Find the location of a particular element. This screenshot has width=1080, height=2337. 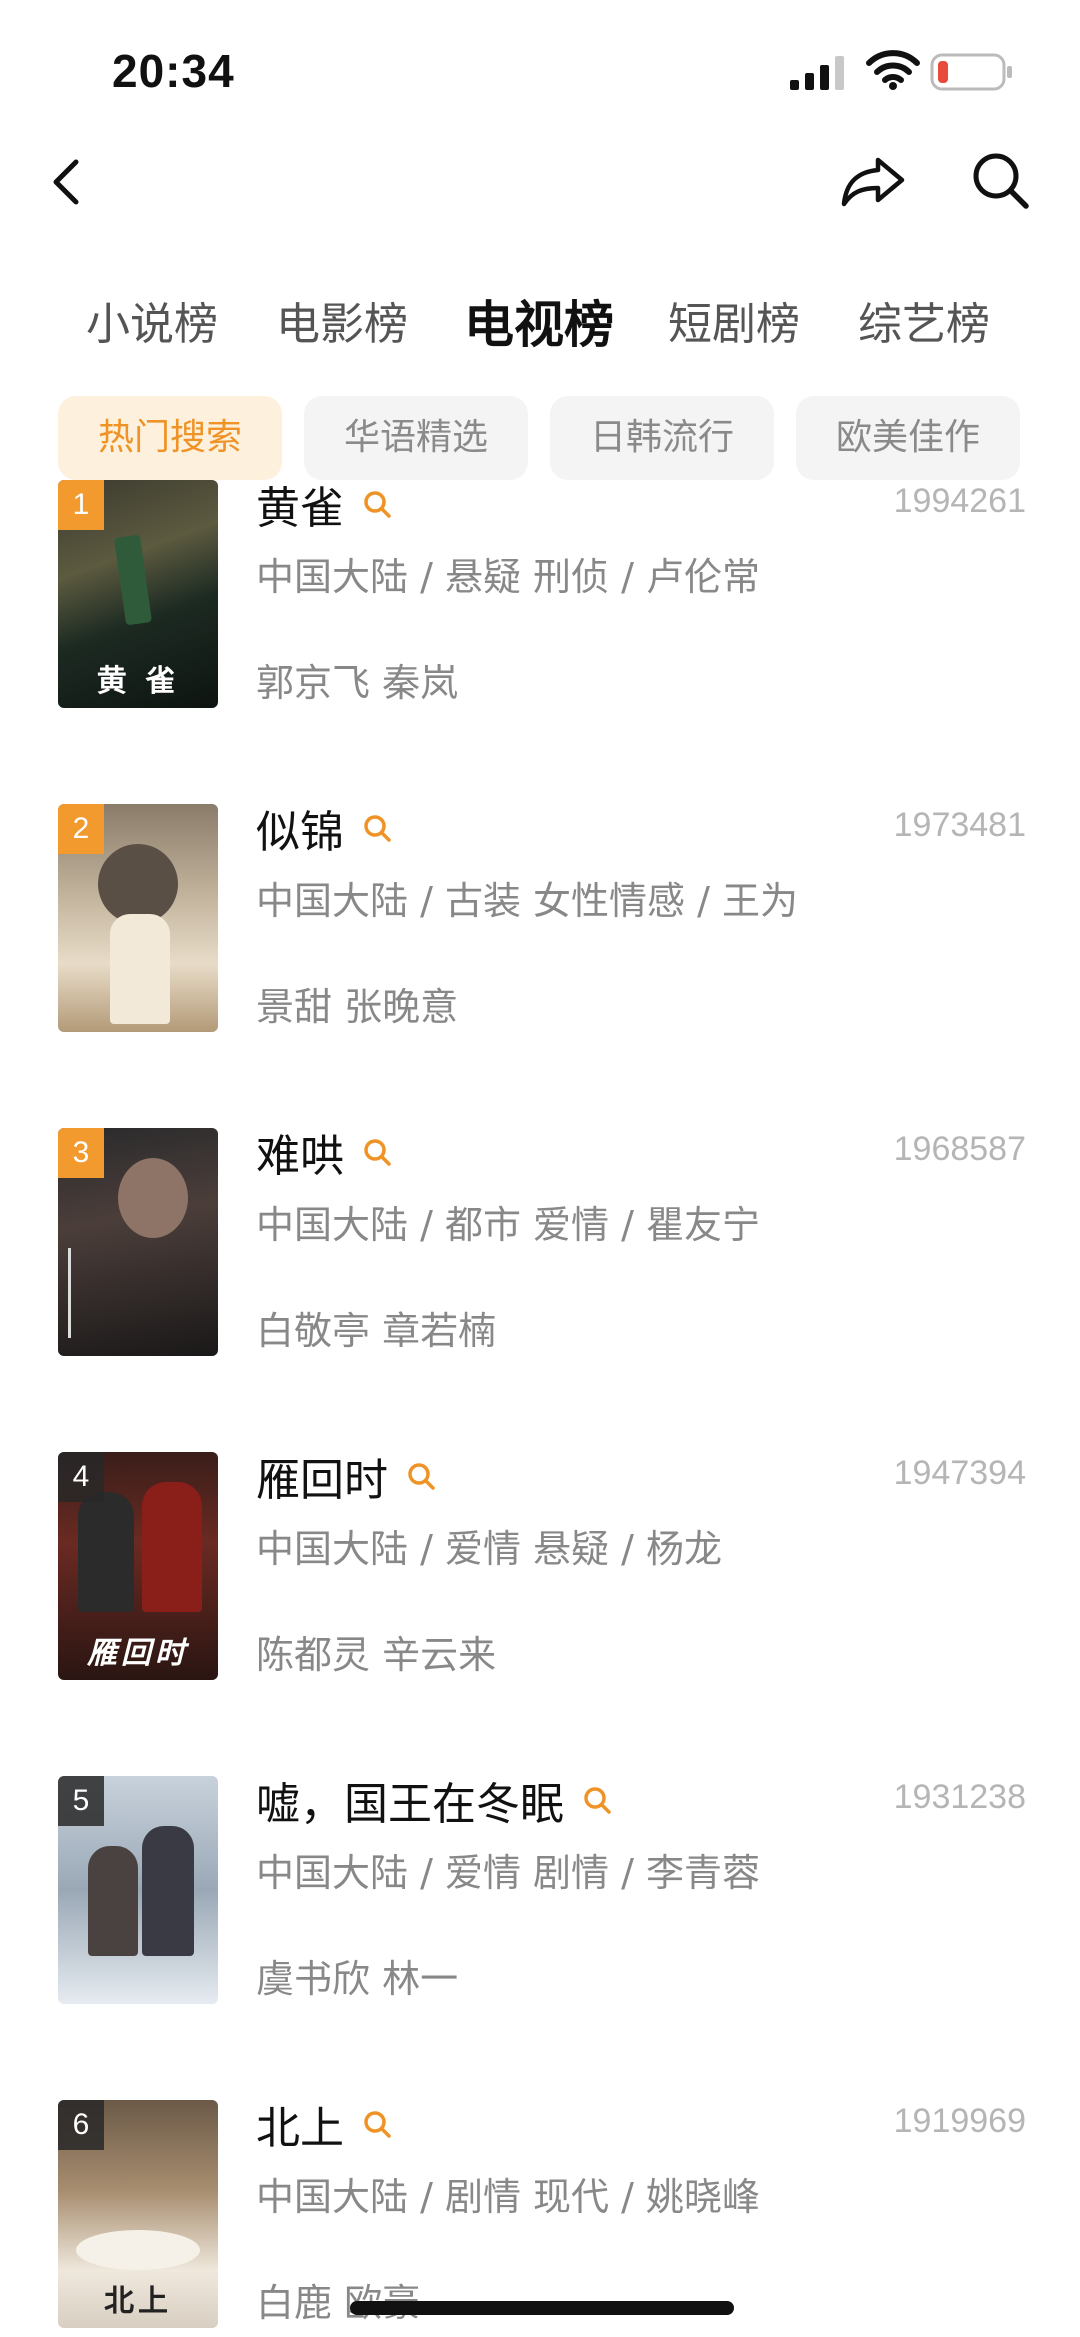

tab-short-drama: 短剧榜 is located at coordinates (734, 325).